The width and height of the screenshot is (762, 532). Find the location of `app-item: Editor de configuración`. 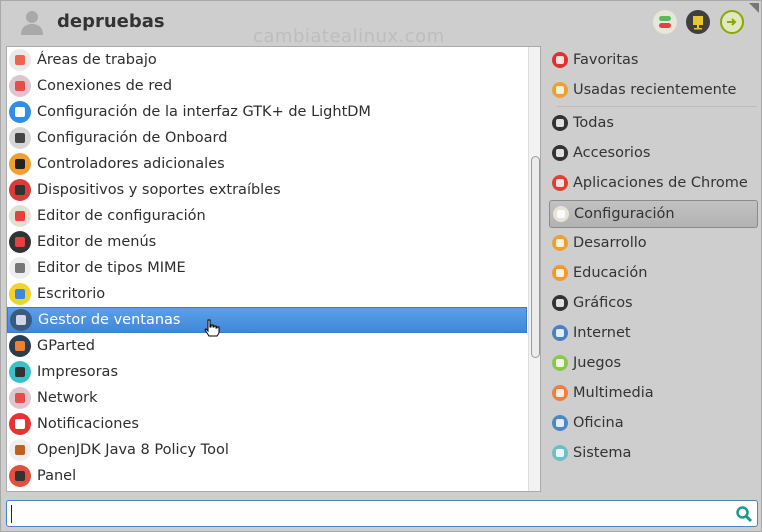

app-item: Editor de configuración is located at coordinates (267, 216).